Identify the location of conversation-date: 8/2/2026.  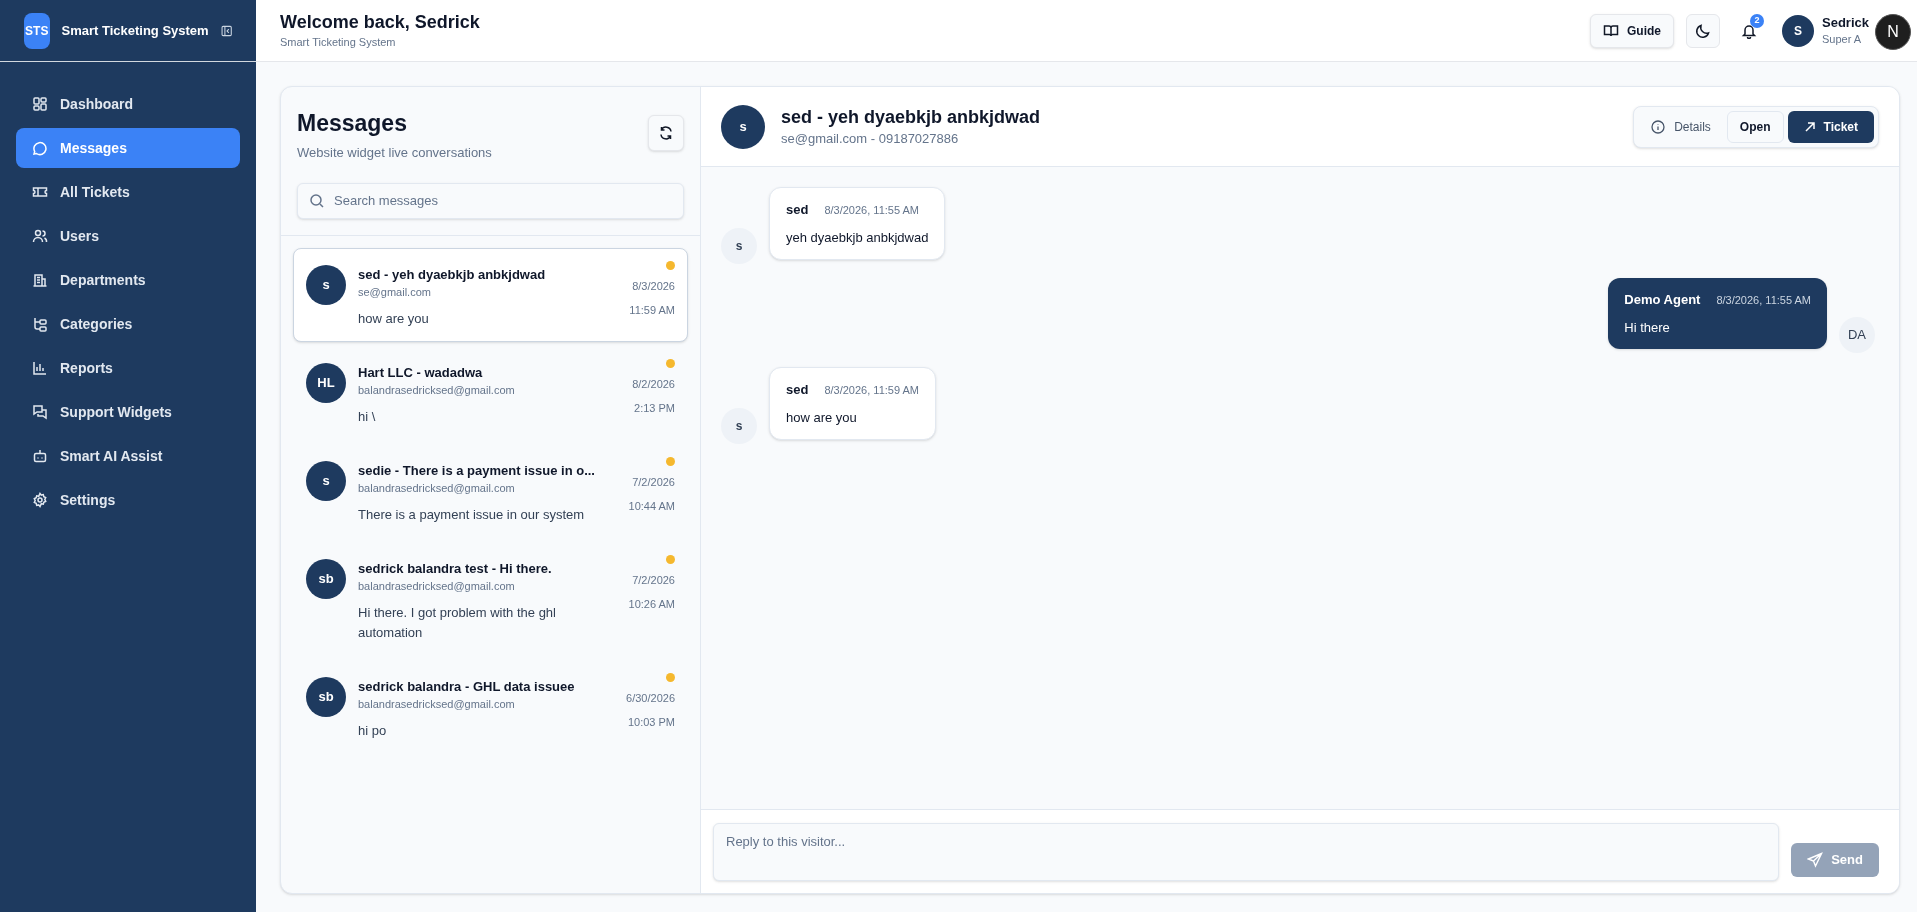
(653, 384).